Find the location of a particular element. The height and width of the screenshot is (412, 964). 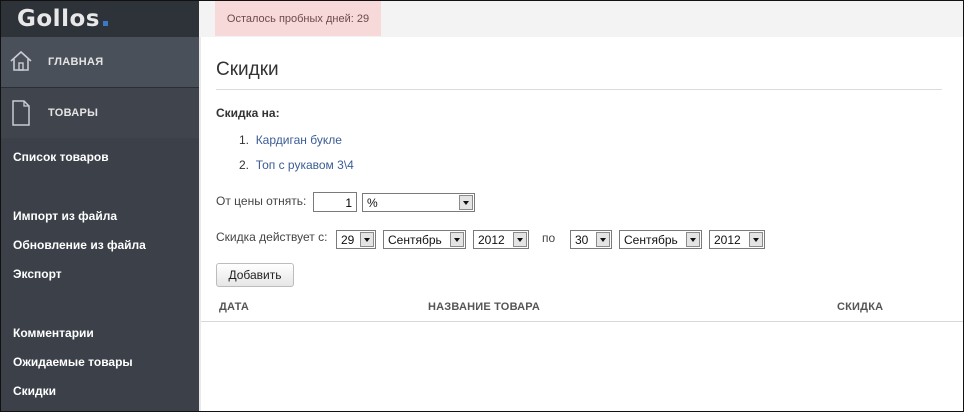

to-label: по is located at coordinates (549, 238).